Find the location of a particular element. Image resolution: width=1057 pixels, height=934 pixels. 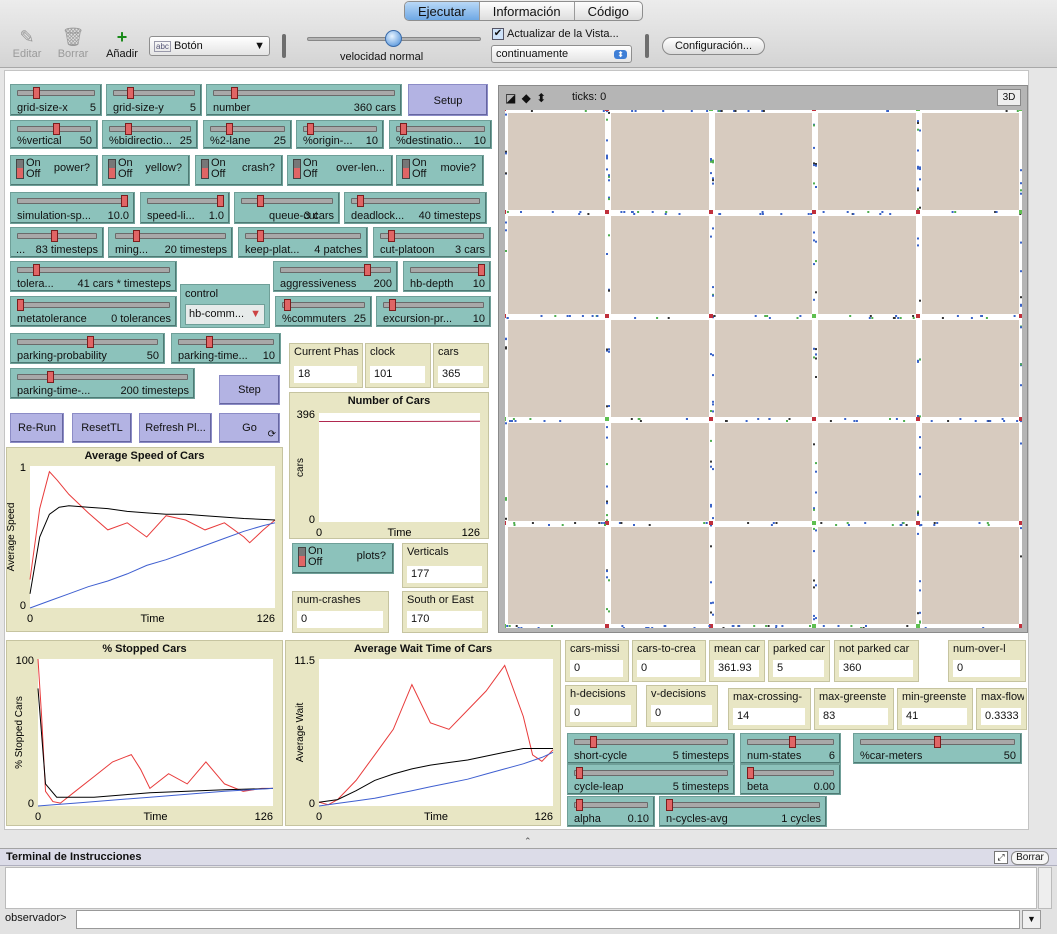

slider-value: 10 is located at coordinates (478, 284).